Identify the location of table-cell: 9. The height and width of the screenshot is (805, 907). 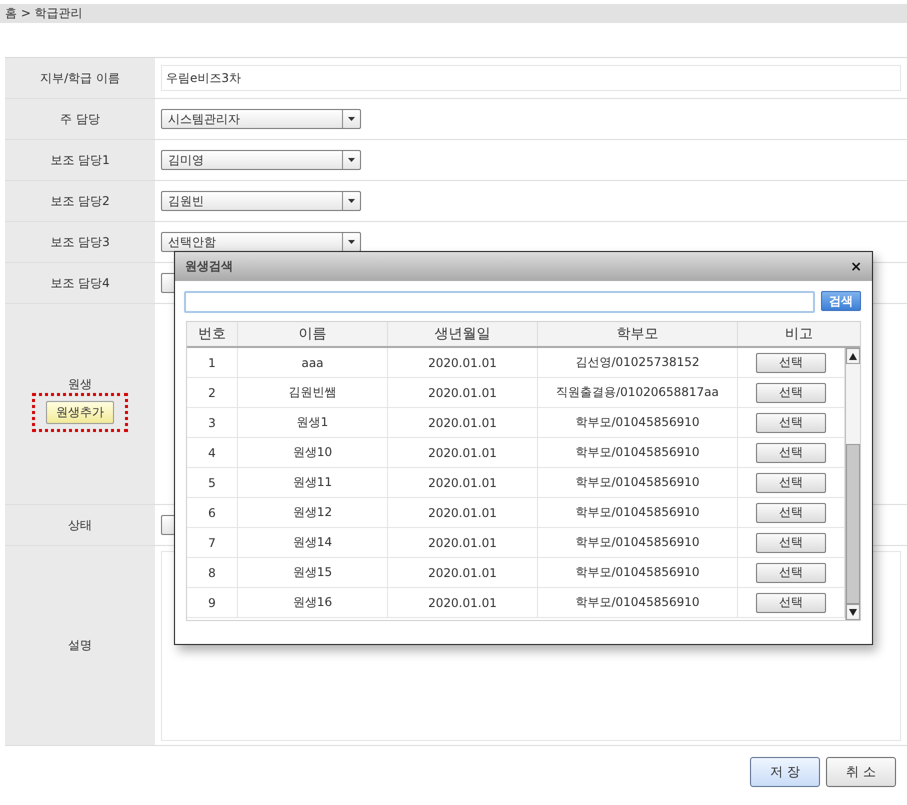
(212, 602).